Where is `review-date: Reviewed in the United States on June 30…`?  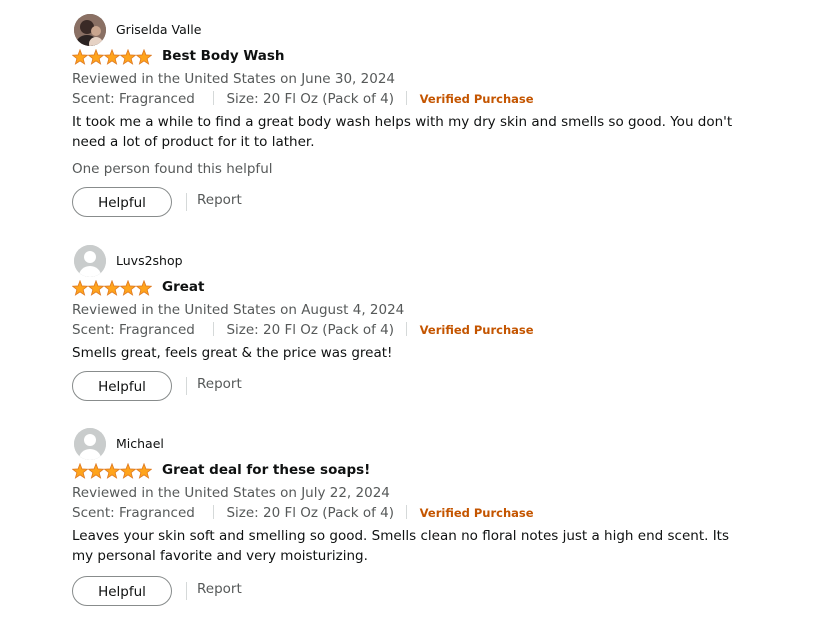
review-date: Reviewed in the United States on June 30… is located at coordinates (233, 79).